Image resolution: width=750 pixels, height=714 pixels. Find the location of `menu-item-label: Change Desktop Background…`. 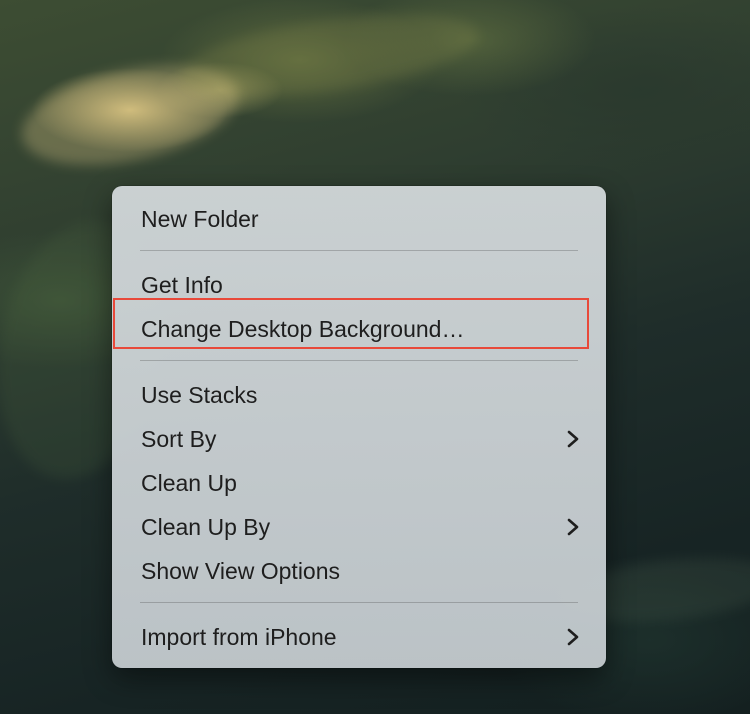

menu-item-label: Change Desktop Background… is located at coordinates (303, 328).